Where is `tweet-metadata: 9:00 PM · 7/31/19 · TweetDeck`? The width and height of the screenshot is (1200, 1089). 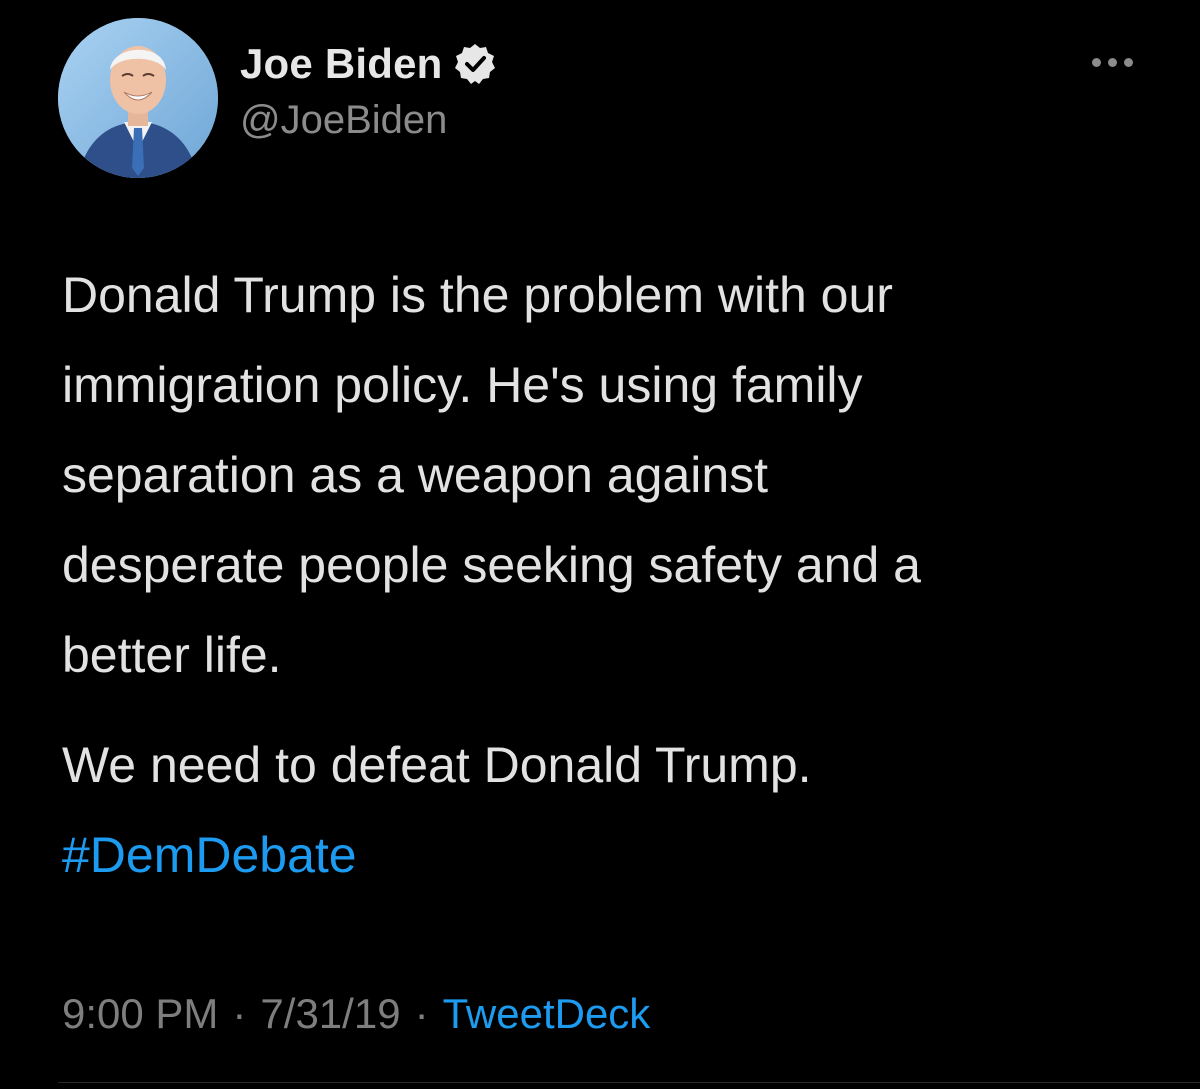
tweet-metadata: 9:00 PM · 7/31/19 · TweetDeck is located at coordinates (356, 1014).